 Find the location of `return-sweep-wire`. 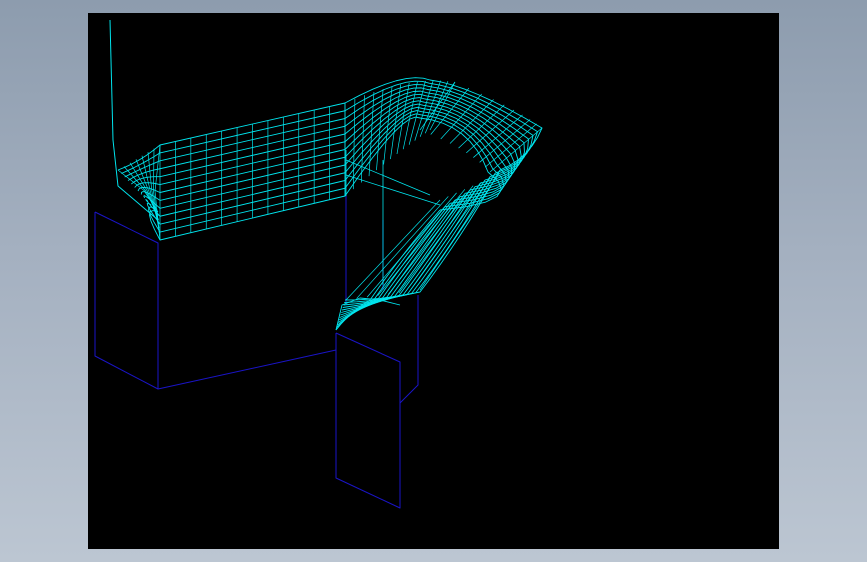

return-sweep-wire is located at coordinates (417, 241).